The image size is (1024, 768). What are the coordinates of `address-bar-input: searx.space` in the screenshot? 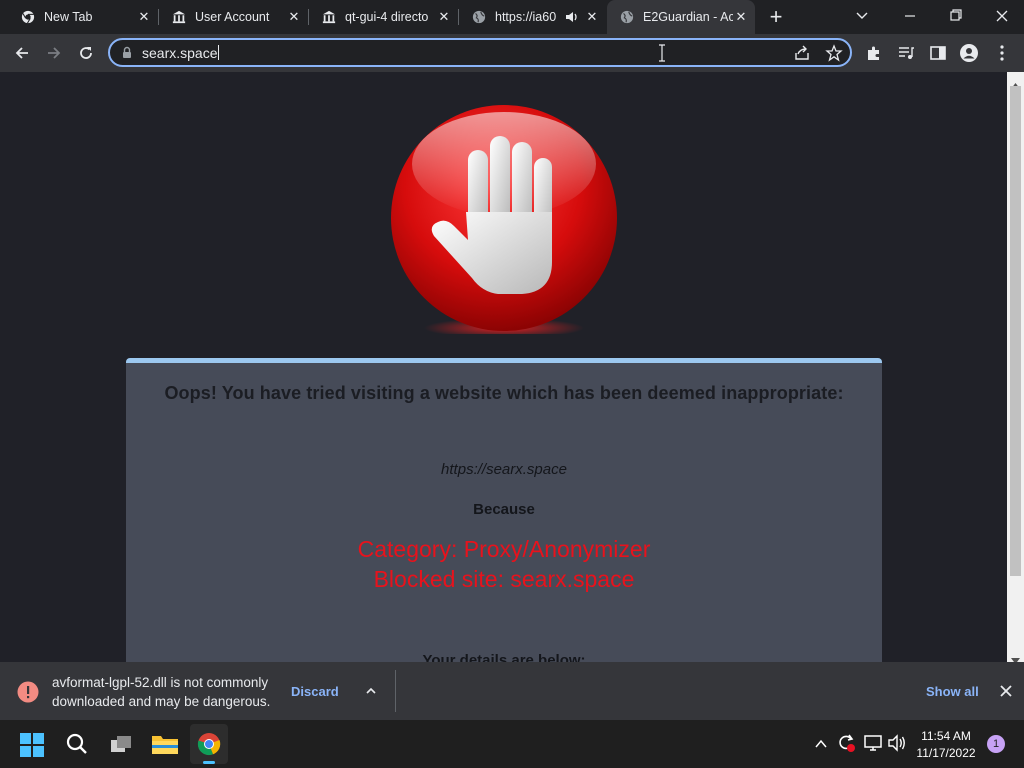 It's located at (181, 53).